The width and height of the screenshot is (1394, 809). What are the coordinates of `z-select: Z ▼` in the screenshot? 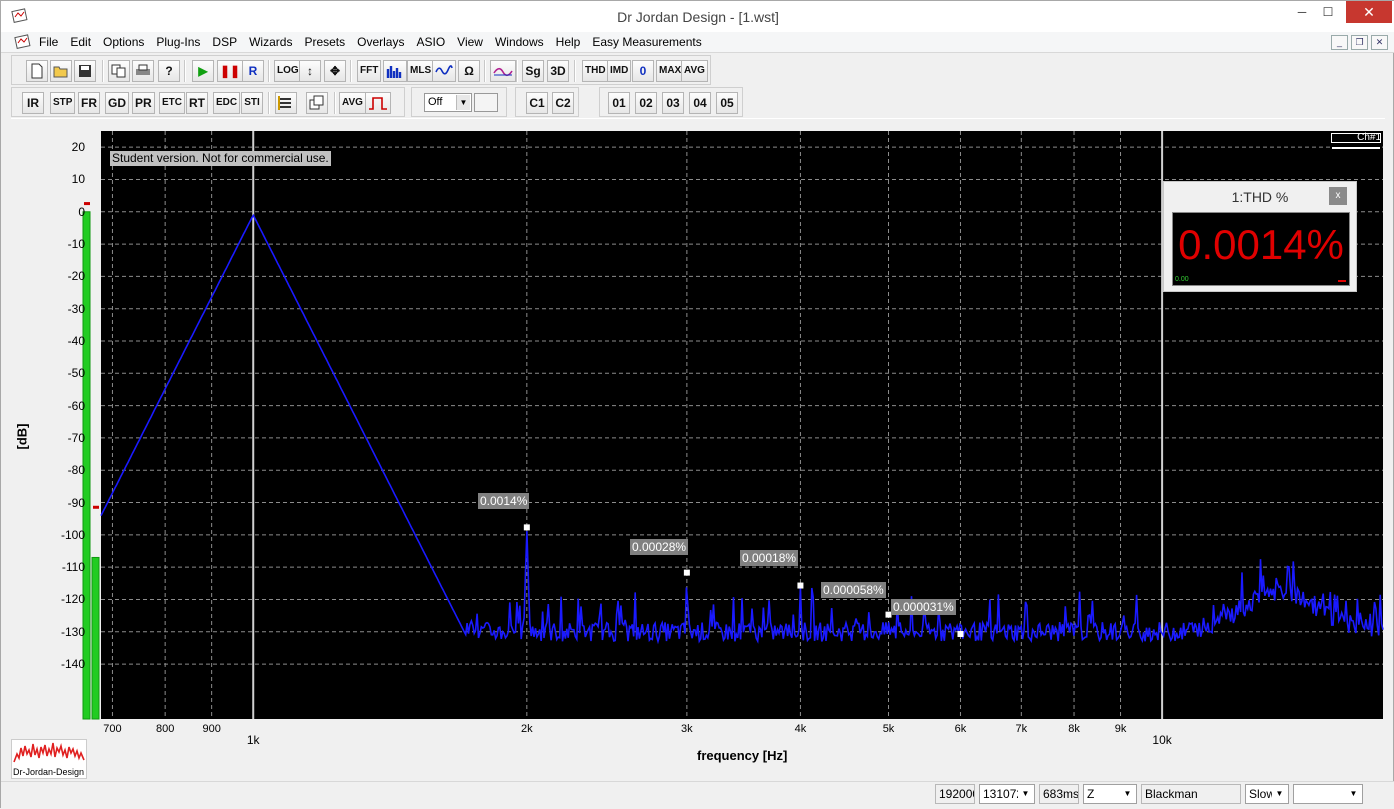 It's located at (1110, 794).